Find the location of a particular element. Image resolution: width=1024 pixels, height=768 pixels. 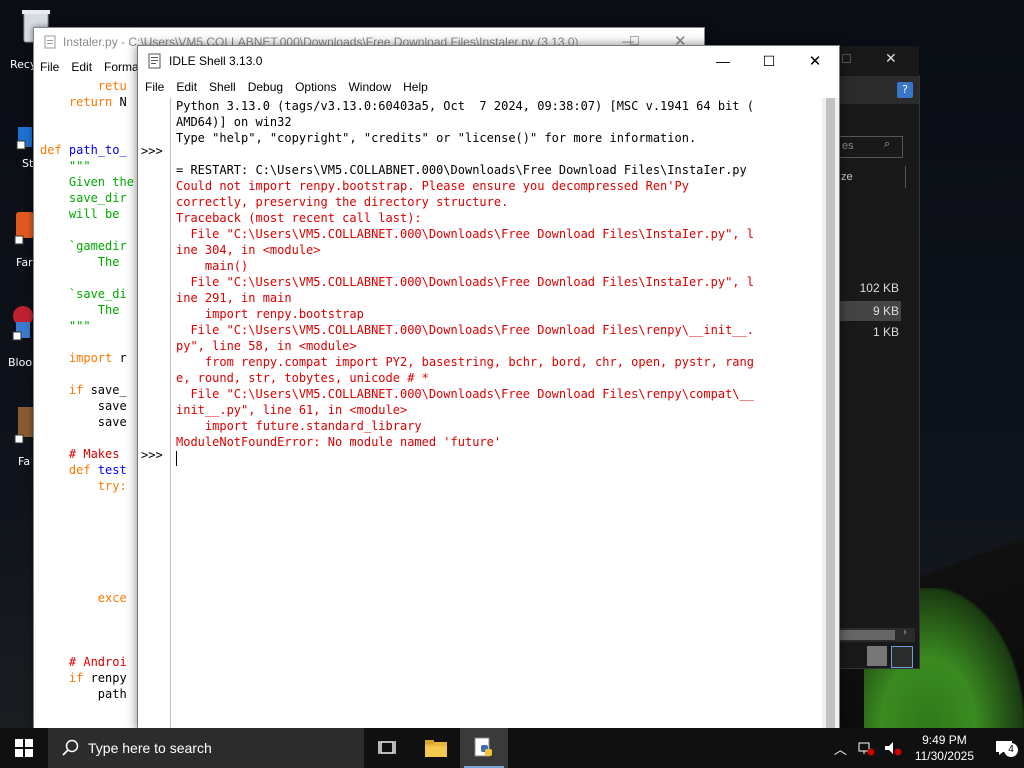

maximize-icon: ☐ is located at coordinates (769, 61).